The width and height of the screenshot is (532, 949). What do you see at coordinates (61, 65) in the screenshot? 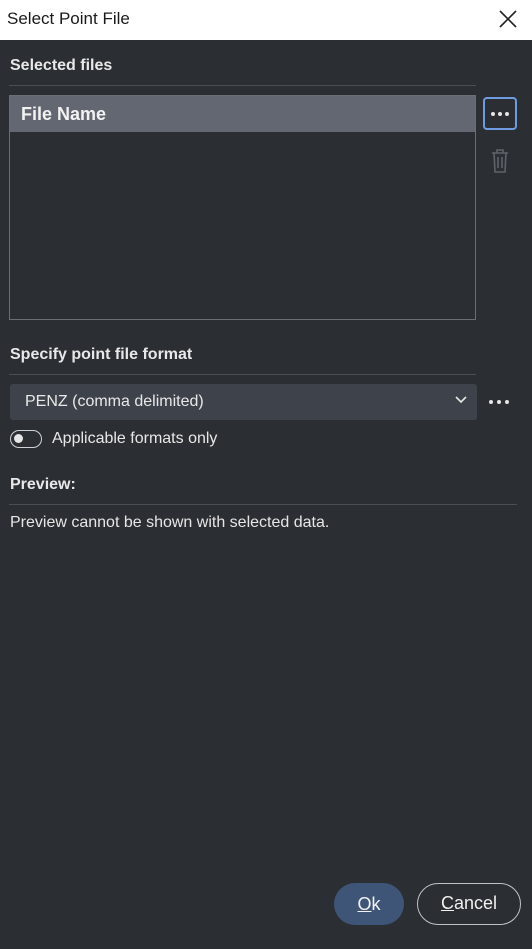
I see `selected-files-label: Selected files` at bounding box center [61, 65].